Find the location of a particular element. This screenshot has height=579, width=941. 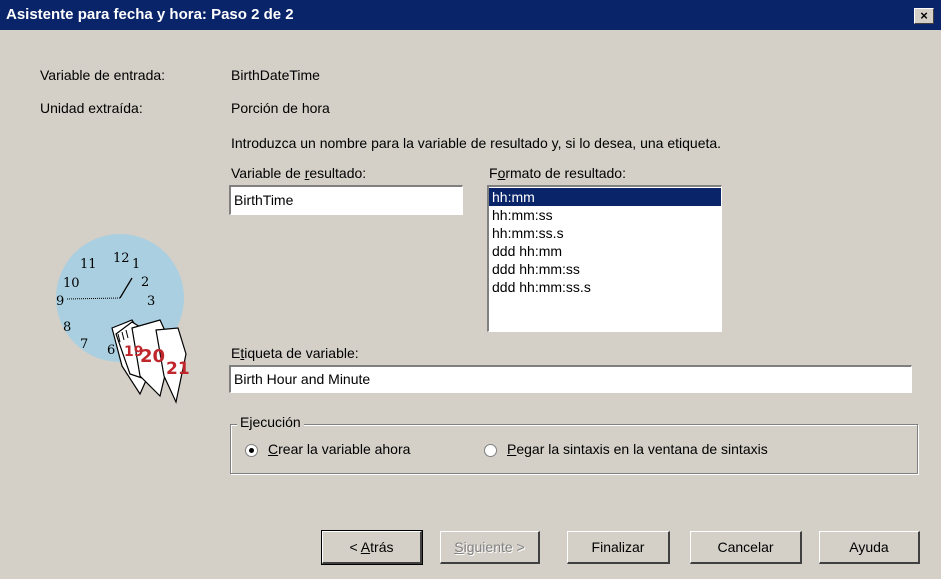

clock-number-3: 3 is located at coordinates (151, 301).